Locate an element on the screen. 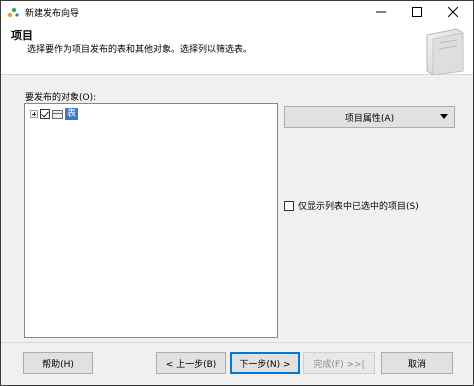  close-icon is located at coordinates (453, 12).